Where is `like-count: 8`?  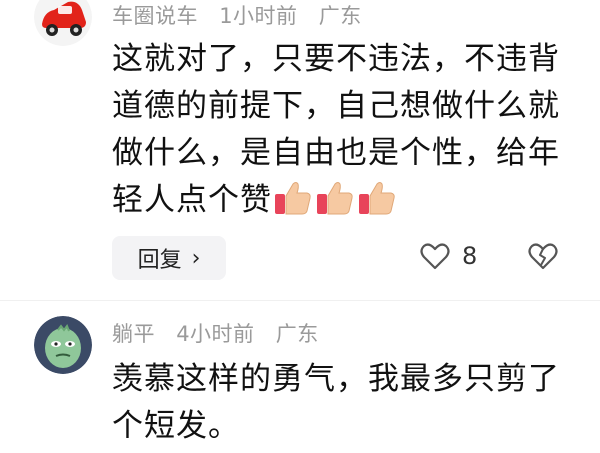 like-count: 8 is located at coordinates (470, 256).